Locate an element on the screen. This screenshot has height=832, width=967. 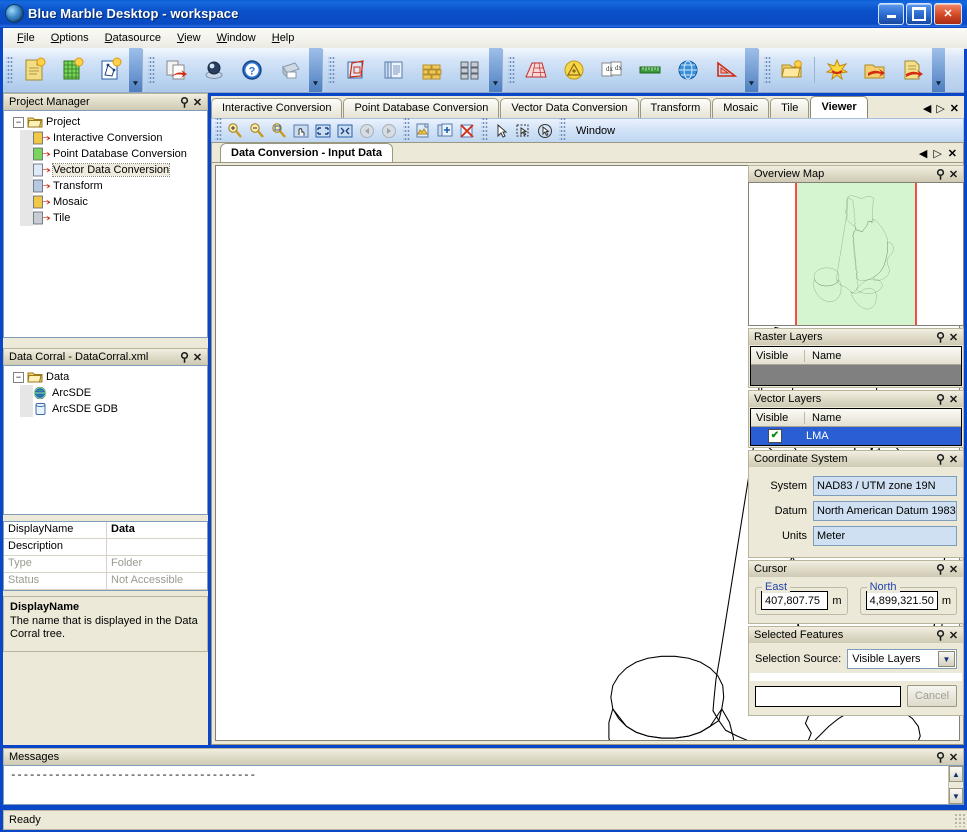
open-folder-star-icon is located at coordinates (792, 70).